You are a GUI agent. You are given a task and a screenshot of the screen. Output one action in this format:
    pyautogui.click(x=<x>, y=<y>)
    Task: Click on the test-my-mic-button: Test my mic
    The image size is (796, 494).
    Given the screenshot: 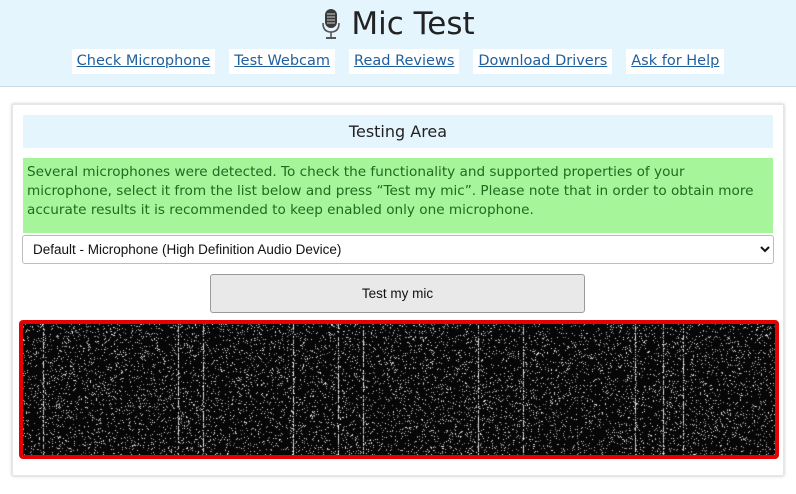 What is the action you would take?
    pyautogui.click(x=397, y=293)
    